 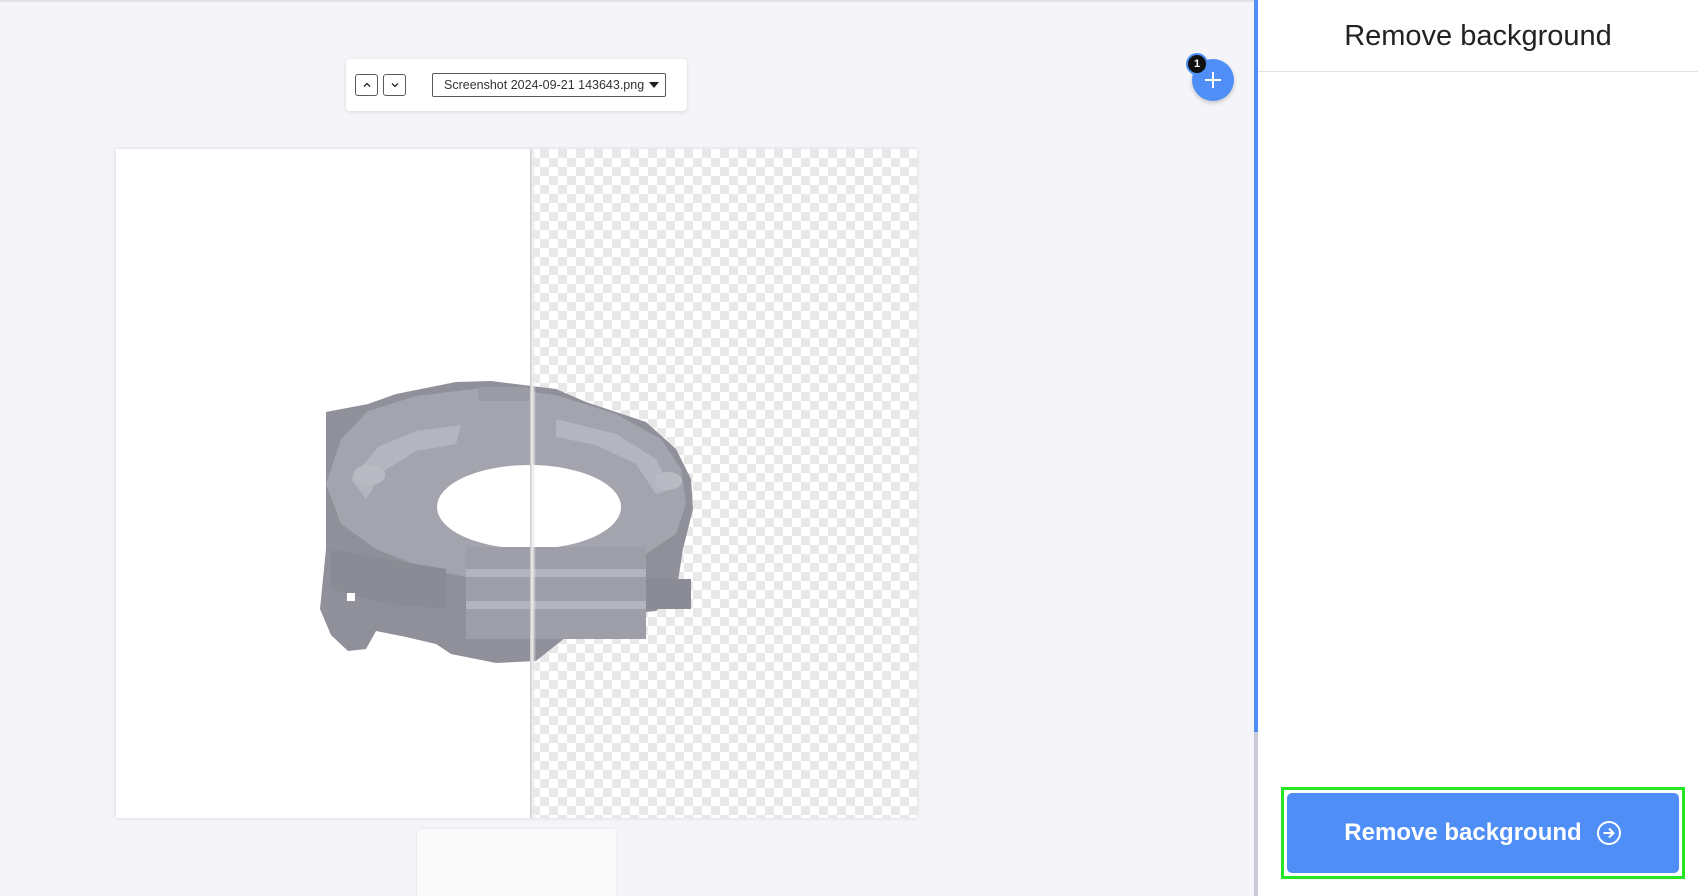 I want to click on image-toolbar: Screenshot 2024-09-21 143643.png, so click(x=516, y=85).